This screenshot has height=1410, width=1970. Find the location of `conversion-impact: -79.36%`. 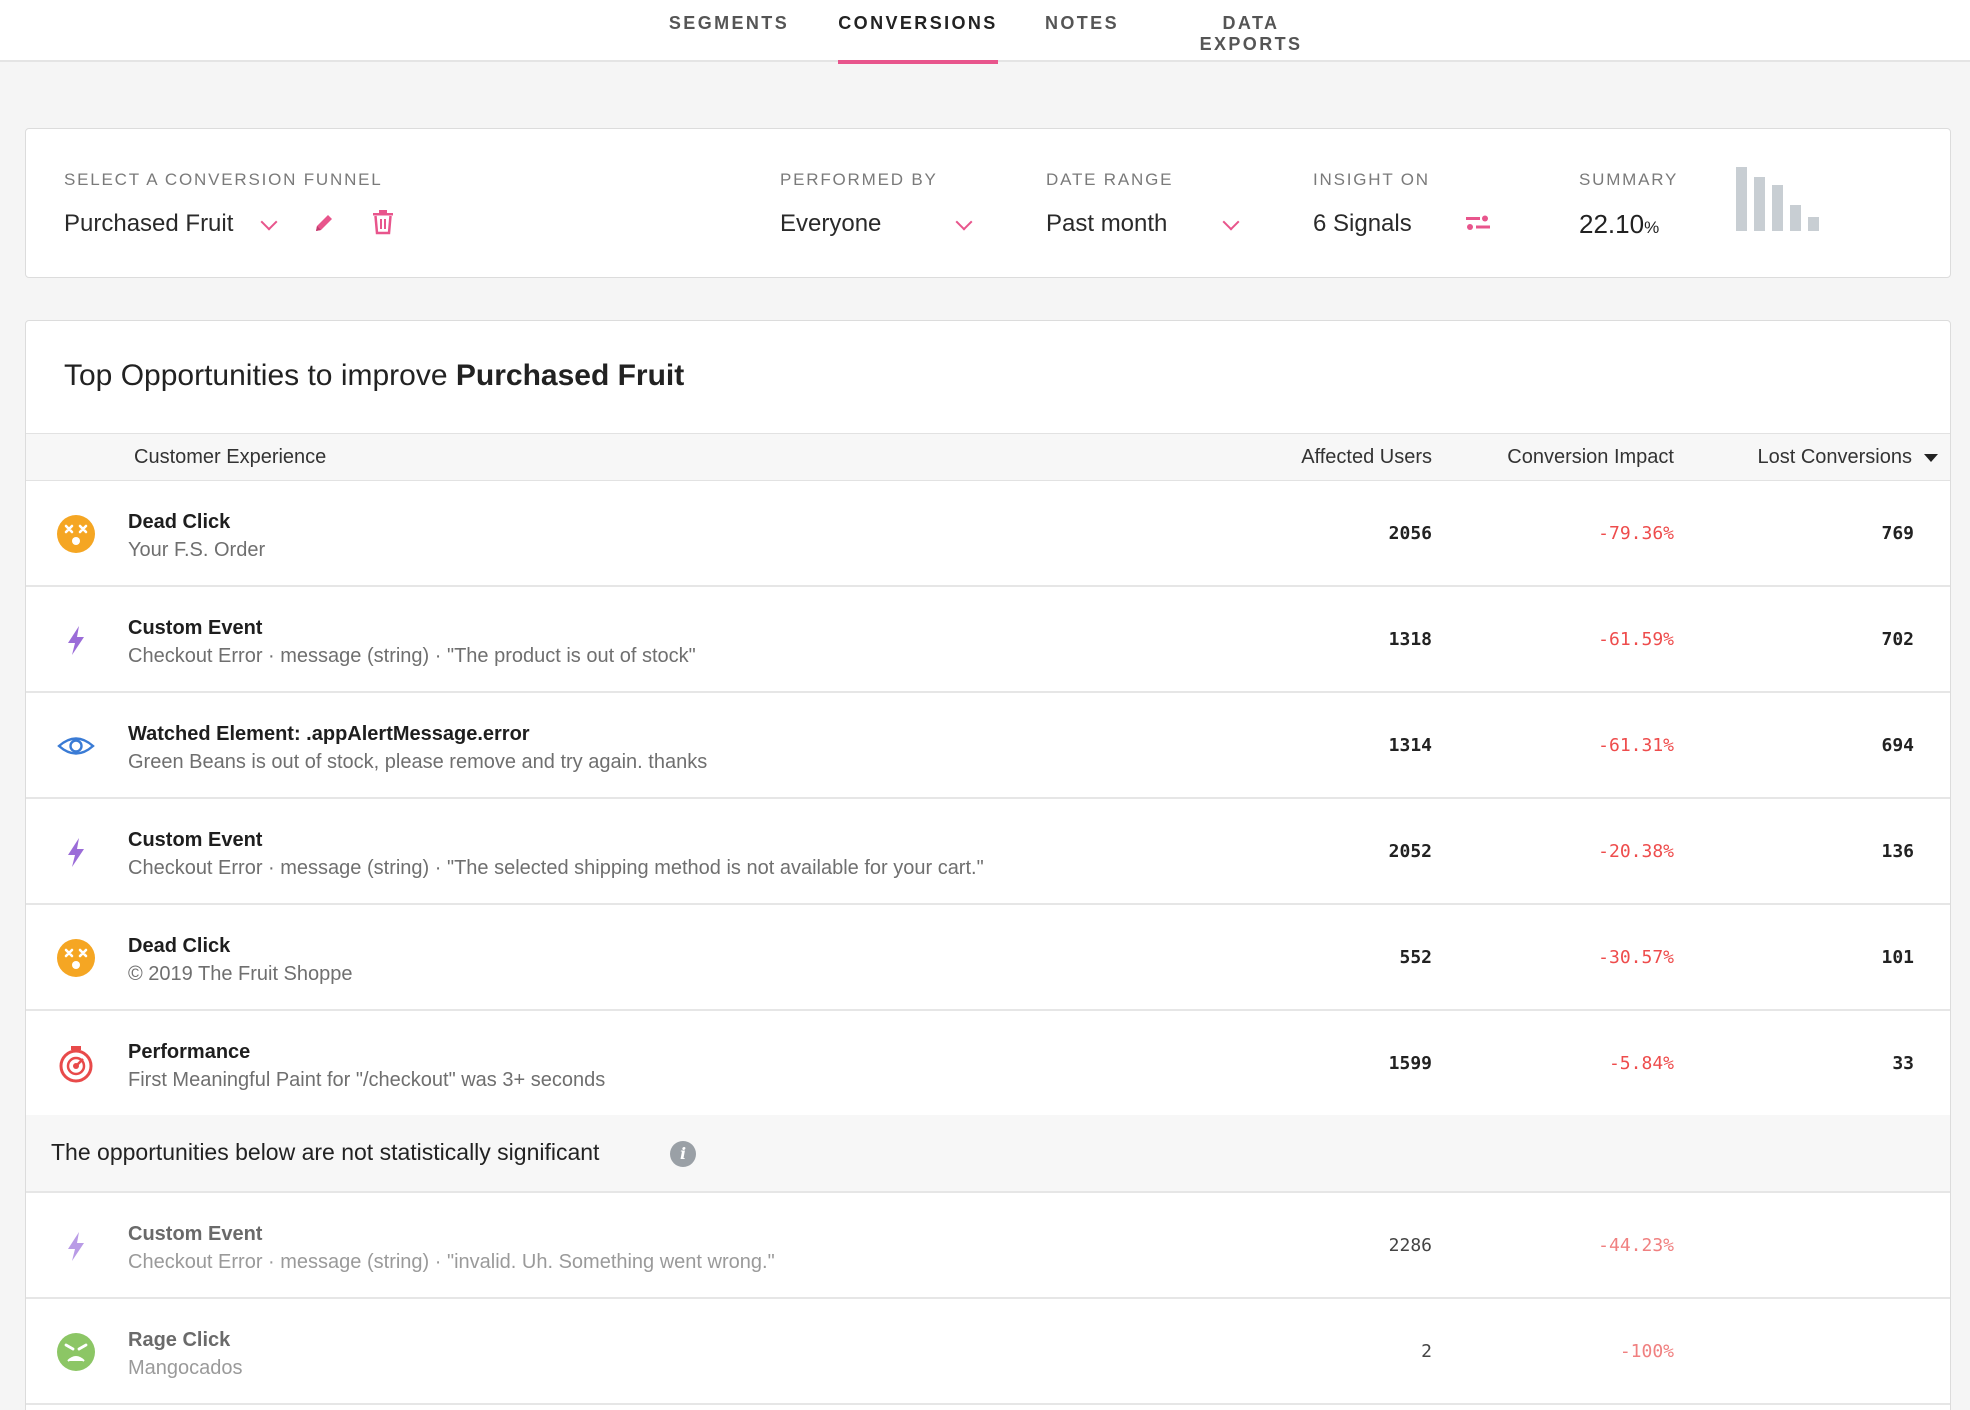

conversion-impact: -79.36% is located at coordinates (1636, 533).